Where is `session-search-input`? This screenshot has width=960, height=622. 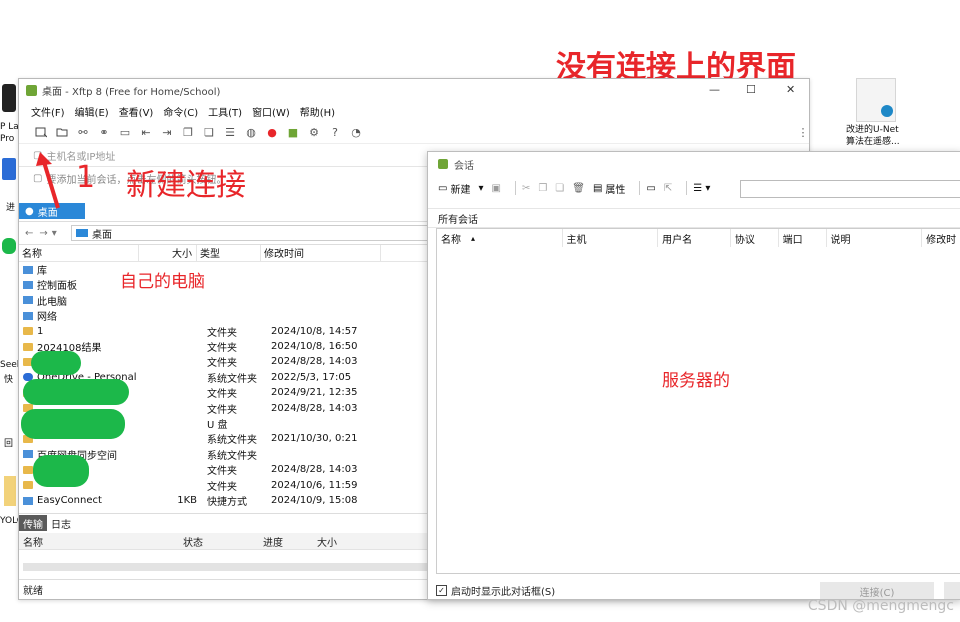 session-search-input is located at coordinates (850, 189).